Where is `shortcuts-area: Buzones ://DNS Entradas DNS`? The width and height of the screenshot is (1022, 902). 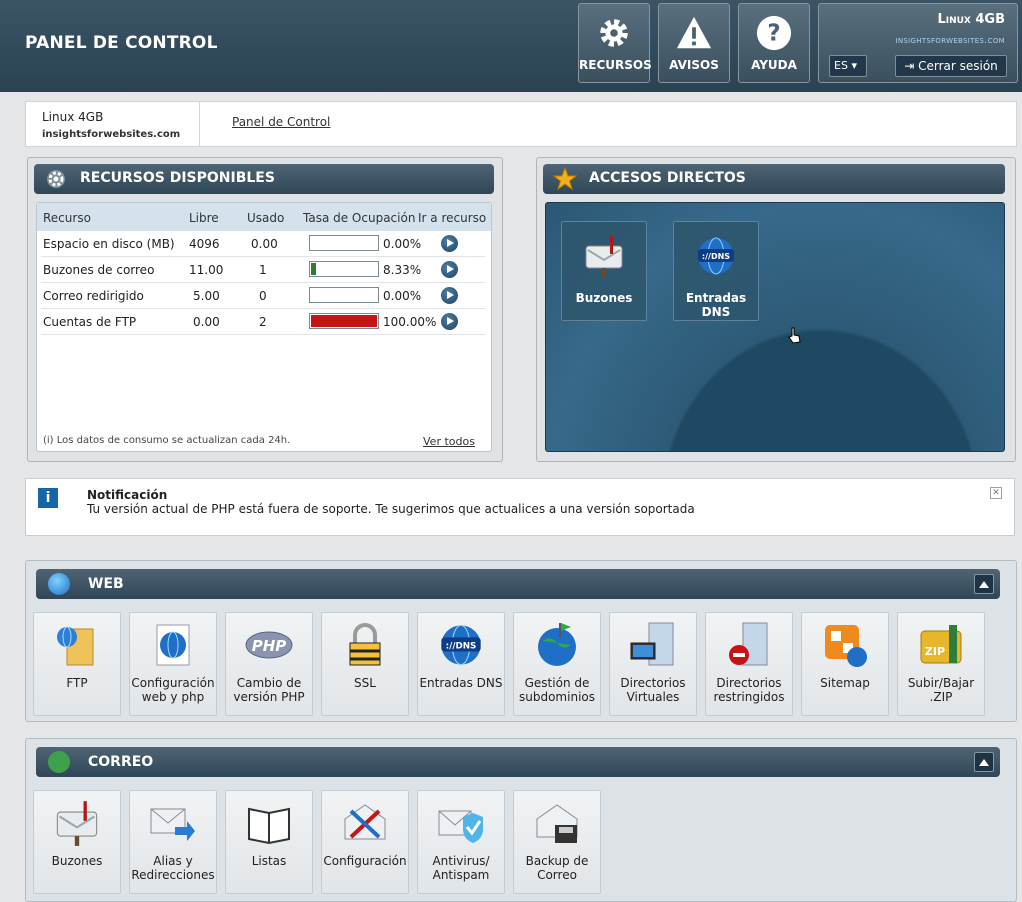 shortcuts-area: Buzones ://DNS Entradas DNS is located at coordinates (775, 327).